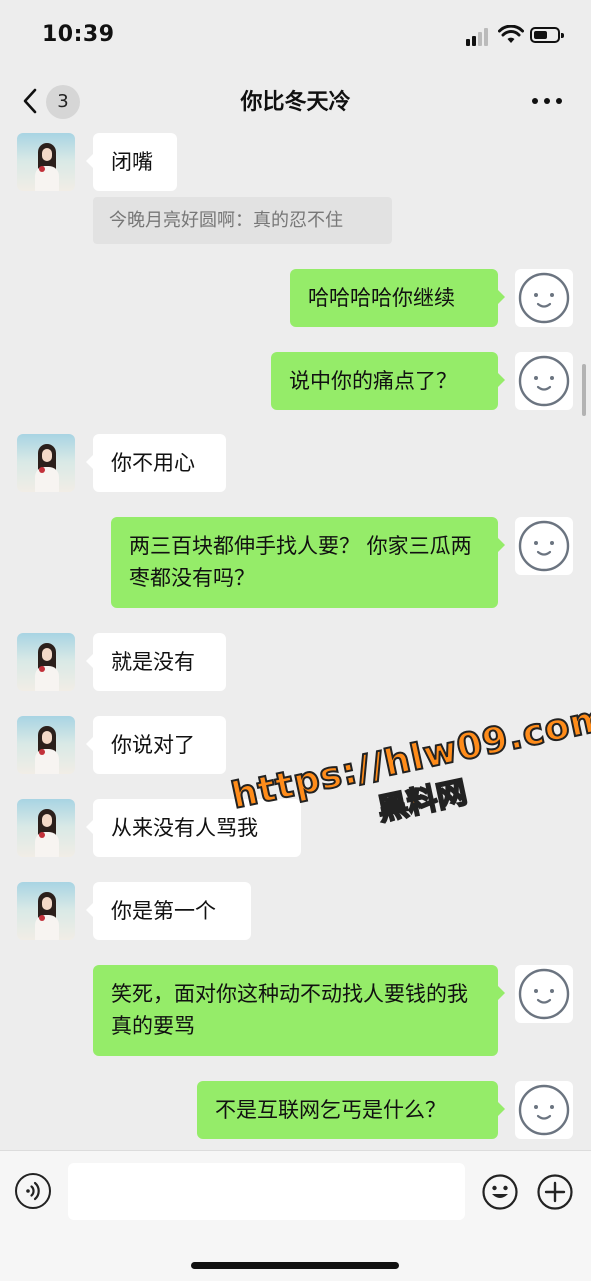 The height and width of the screenshot is (1281, 591). What do you see at coordinates (156, 745) in the screenshot?
I see `message-bubble-incoming: 你说对了` at bounding box center [156, 745].